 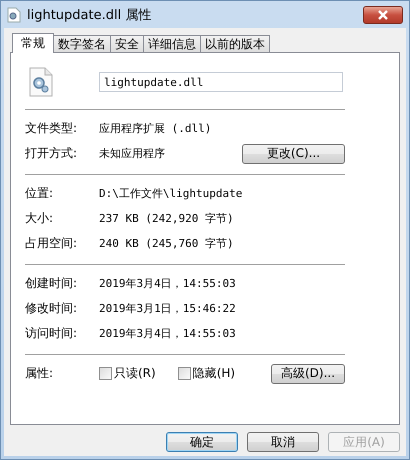 I want to click on window-title: lightupdate.dll 属性, so click(x=89, y=15).